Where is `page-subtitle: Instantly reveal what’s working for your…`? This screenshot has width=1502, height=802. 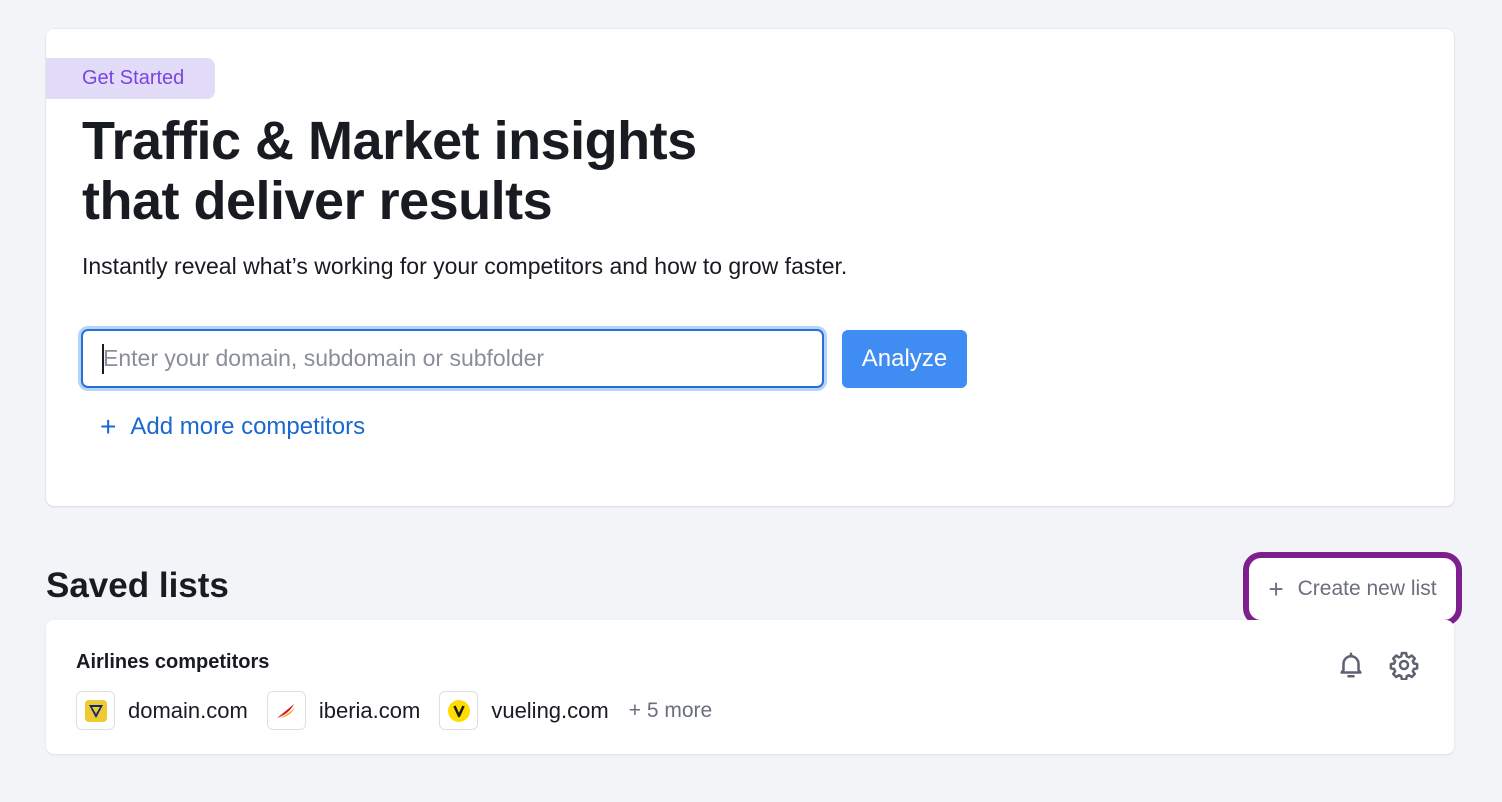 page-subtitle: Instantly reveal what’s working for your… is located at coordinates (465, 266).